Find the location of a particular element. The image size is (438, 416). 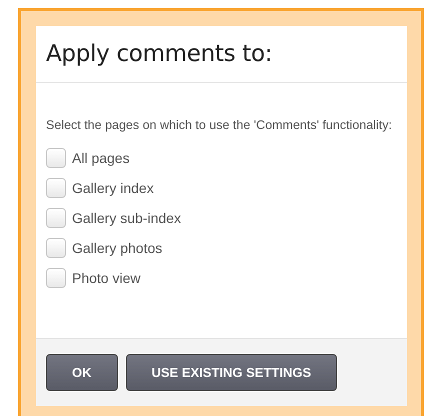

dialog-title: Apply comments to: is located at coordinates (159, 54).